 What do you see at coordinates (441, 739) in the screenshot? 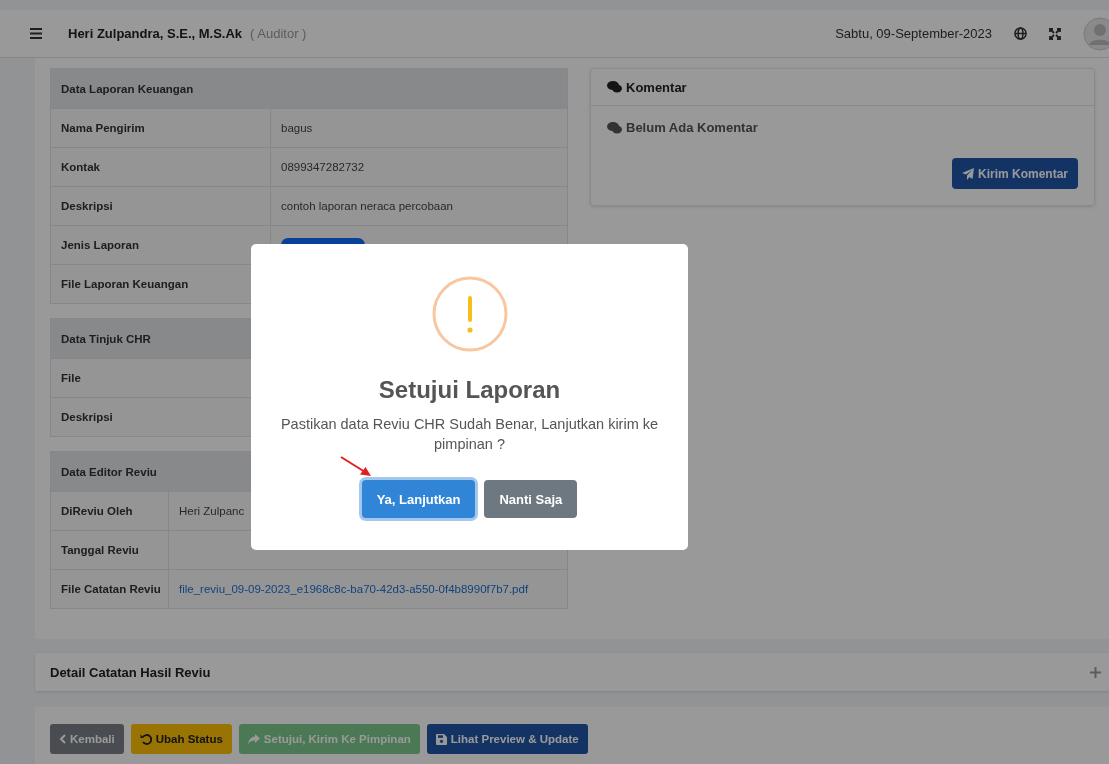
I see `save-icon` at bounding box center [441, 739].